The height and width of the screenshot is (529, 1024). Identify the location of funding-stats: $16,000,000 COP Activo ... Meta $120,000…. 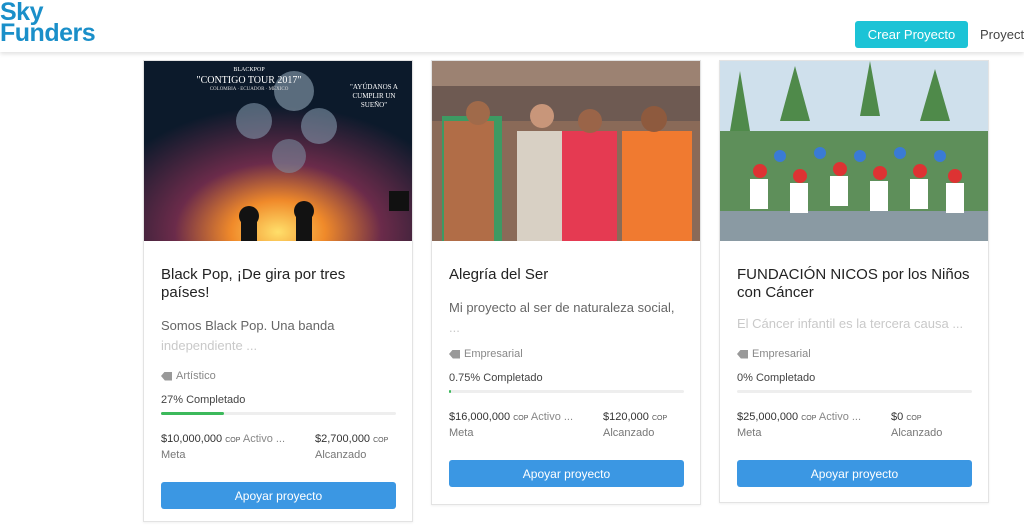
(566, 425).